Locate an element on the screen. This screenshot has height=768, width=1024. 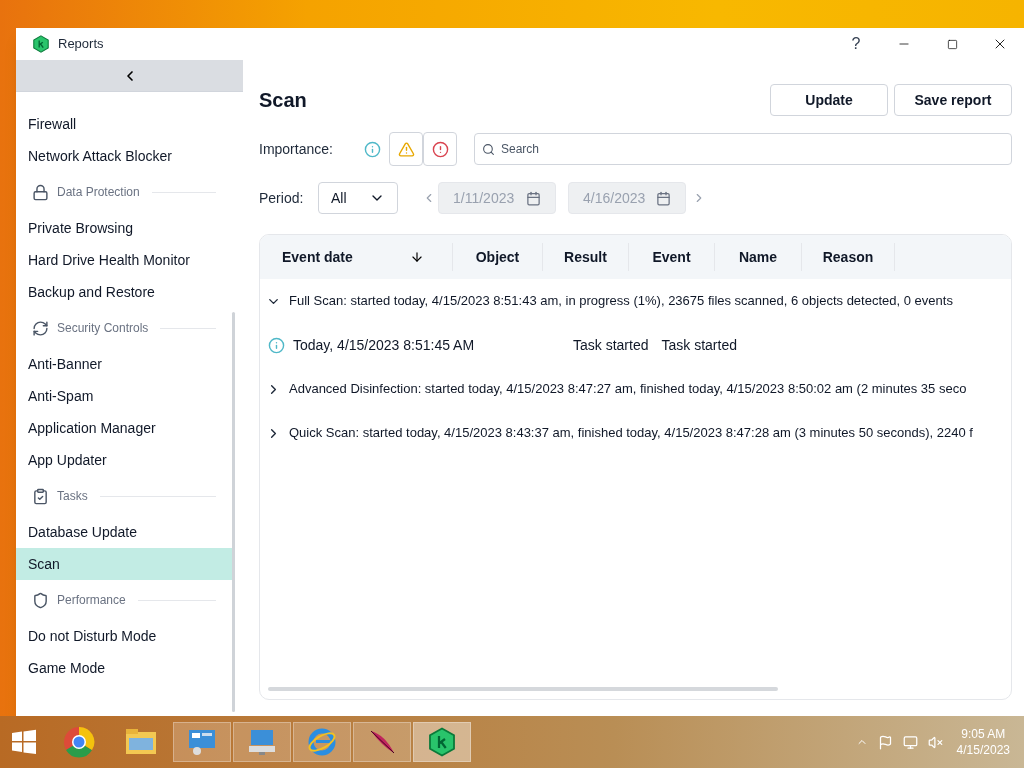
alert-icon is located at coordinates (440, 149).